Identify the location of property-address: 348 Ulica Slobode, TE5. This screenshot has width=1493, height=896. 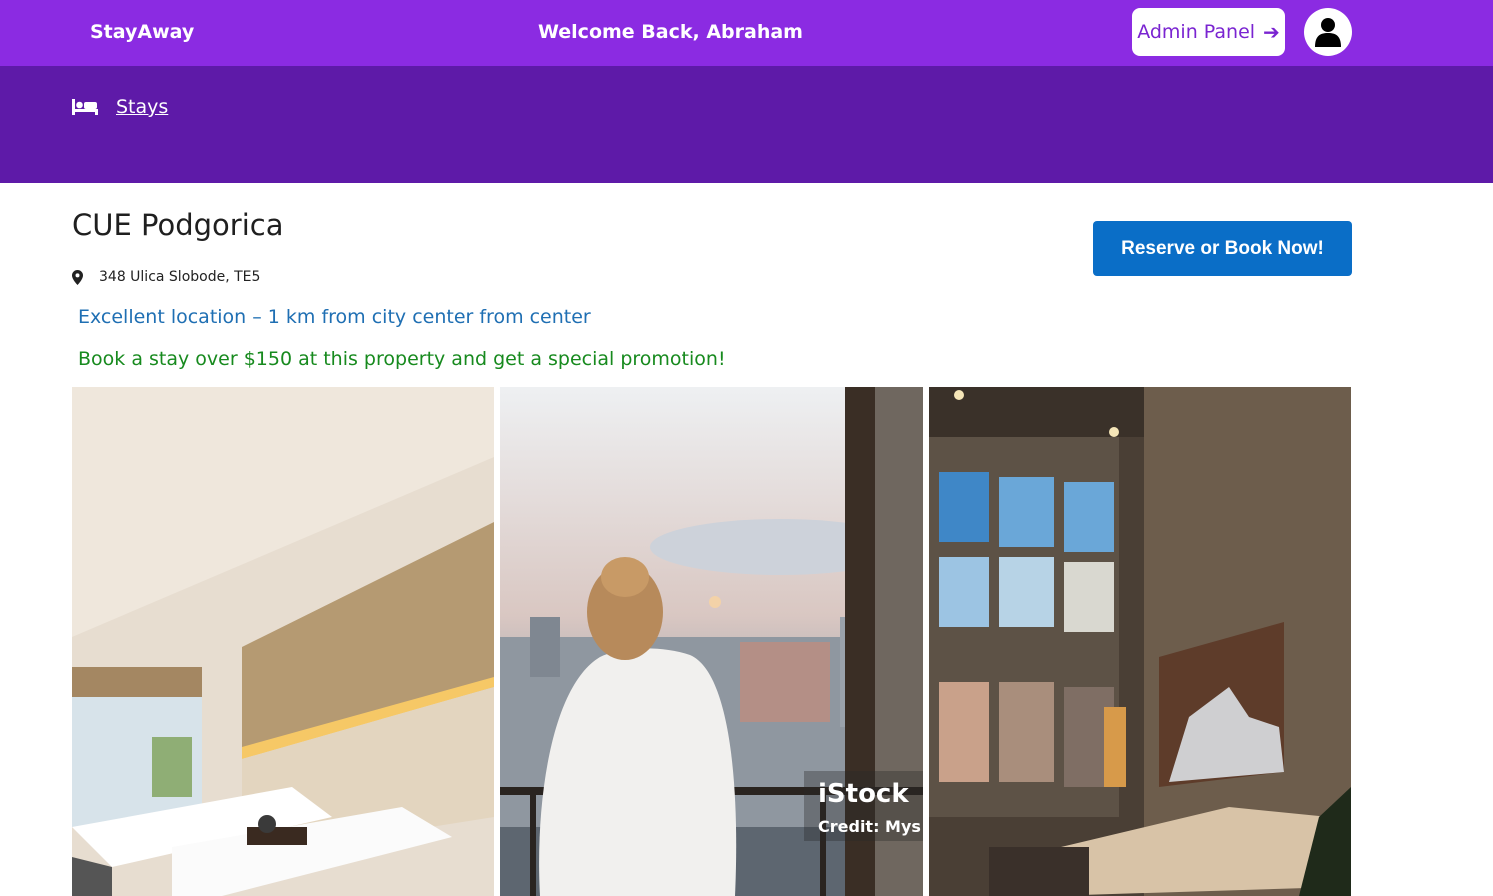
(166, 277).